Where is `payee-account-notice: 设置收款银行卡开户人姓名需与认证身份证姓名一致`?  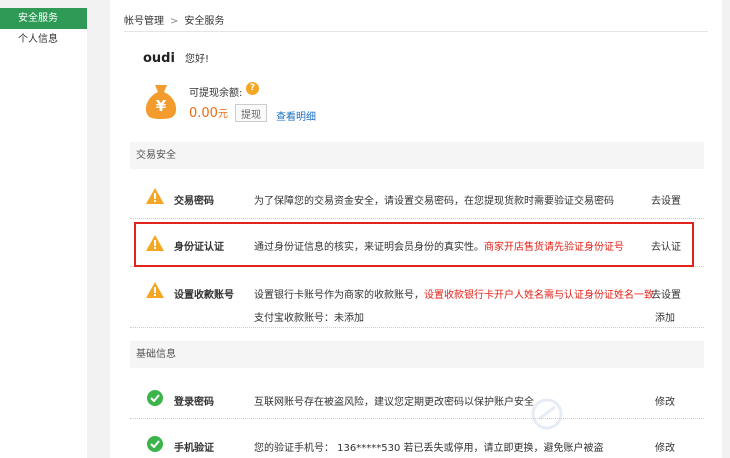
payee-account-notice: 设置收款银行卡开户人姓名需与认证身份证姓名一致 is located at coordinates (539, 295).